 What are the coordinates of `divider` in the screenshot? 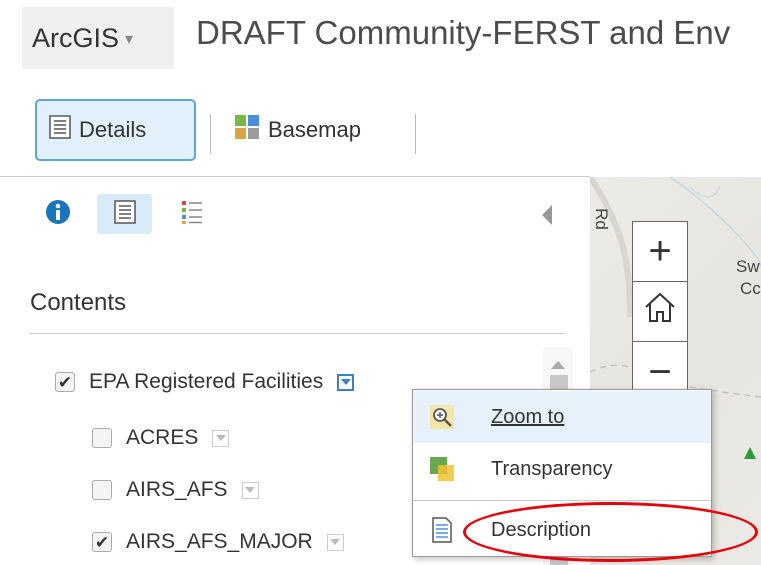 It's located at (297, 333).